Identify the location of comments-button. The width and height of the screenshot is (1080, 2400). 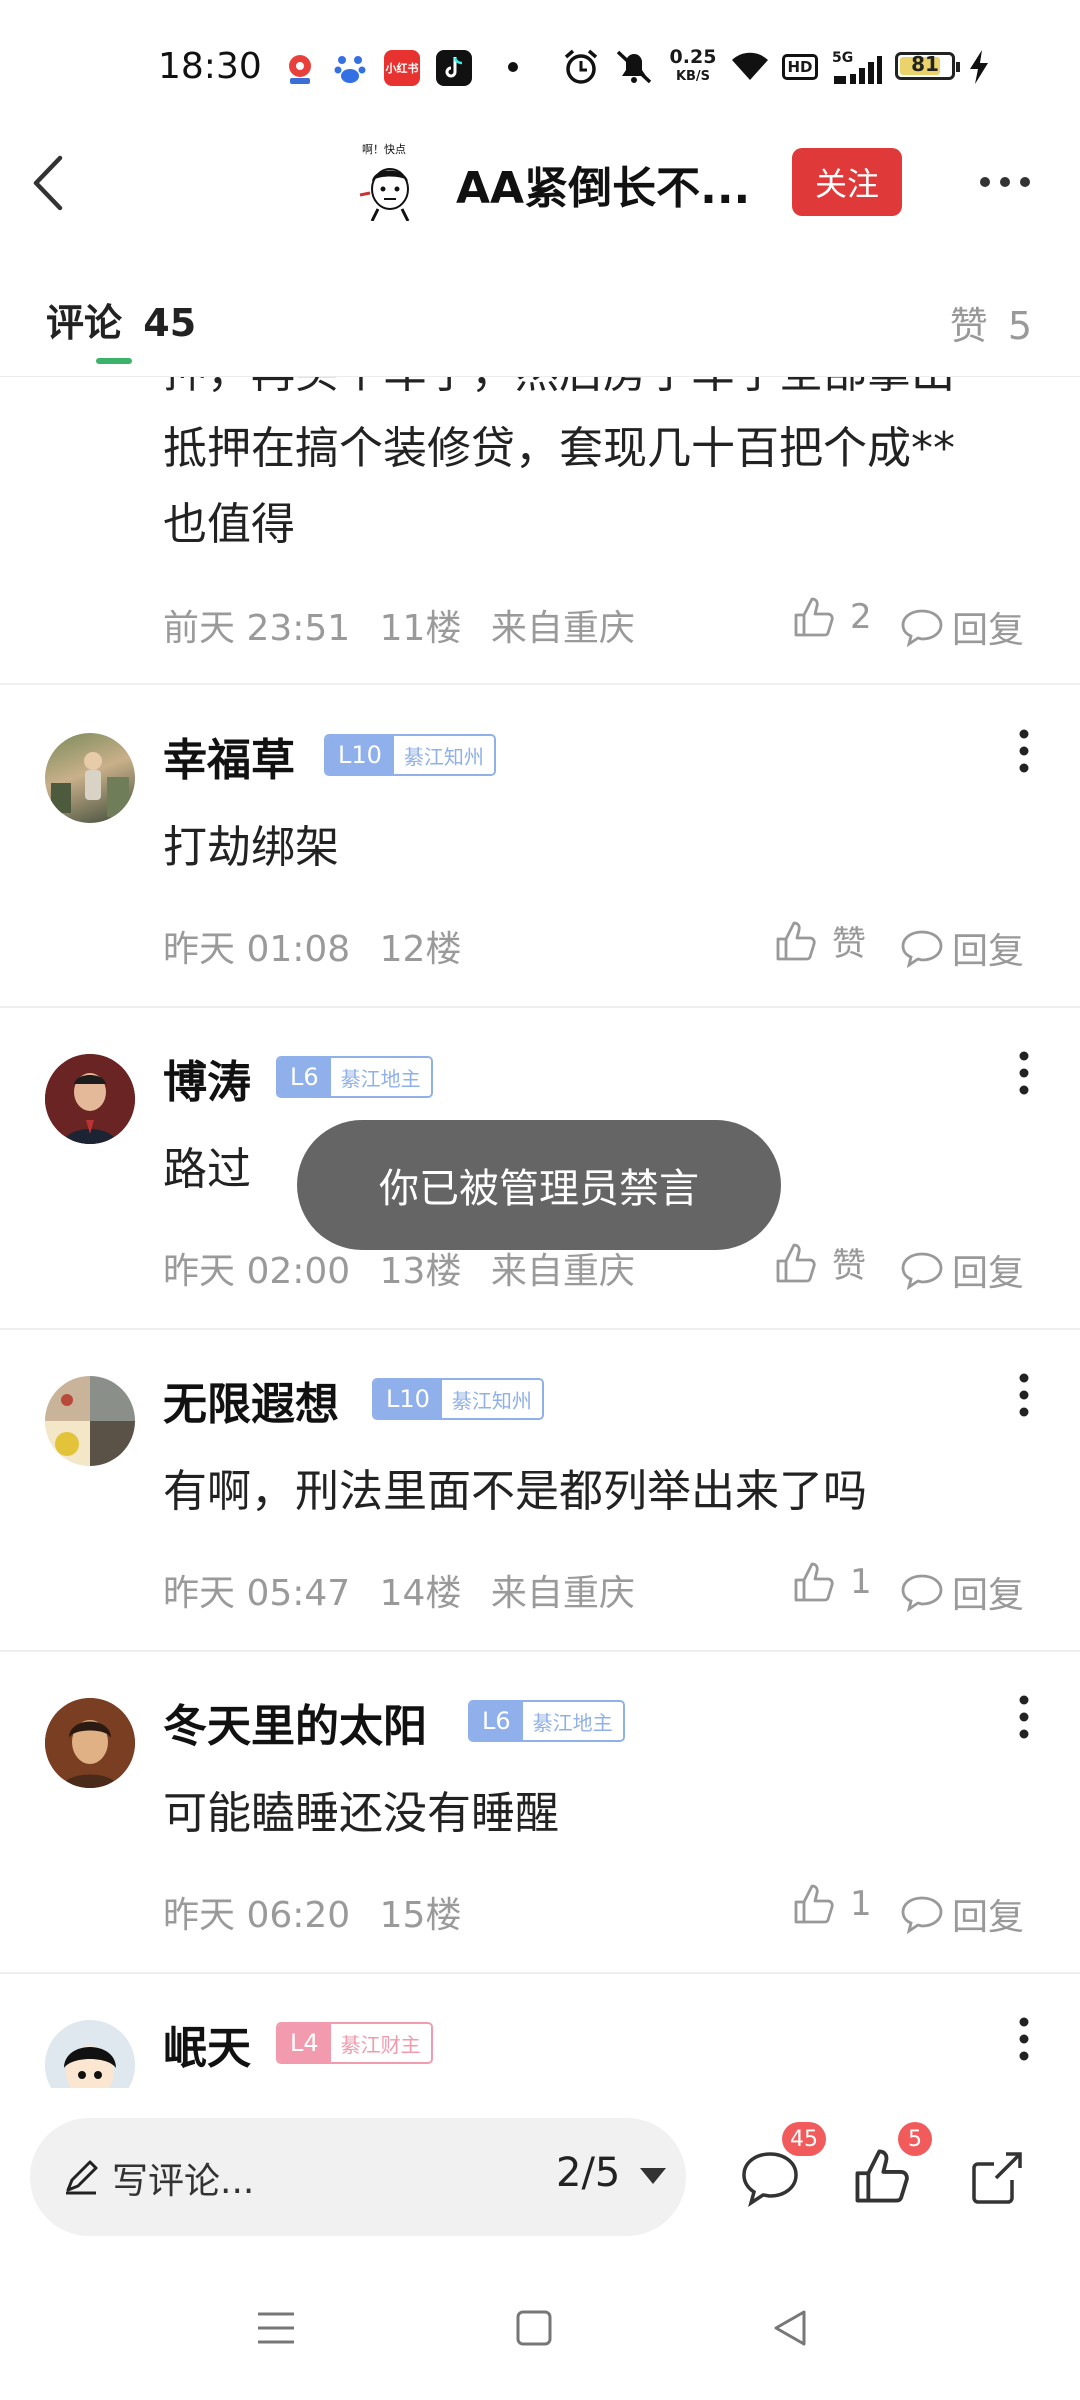
(770, 2180).